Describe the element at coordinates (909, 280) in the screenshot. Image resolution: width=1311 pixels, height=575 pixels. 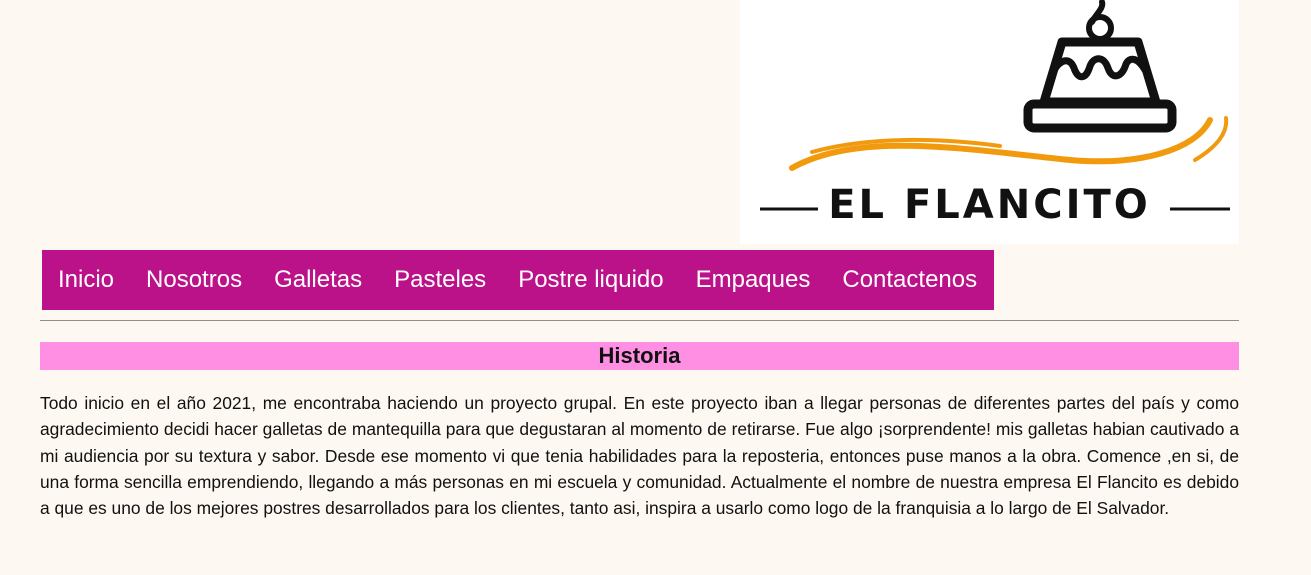
I see `nav-item-contactenos: Contactenos` at that location.